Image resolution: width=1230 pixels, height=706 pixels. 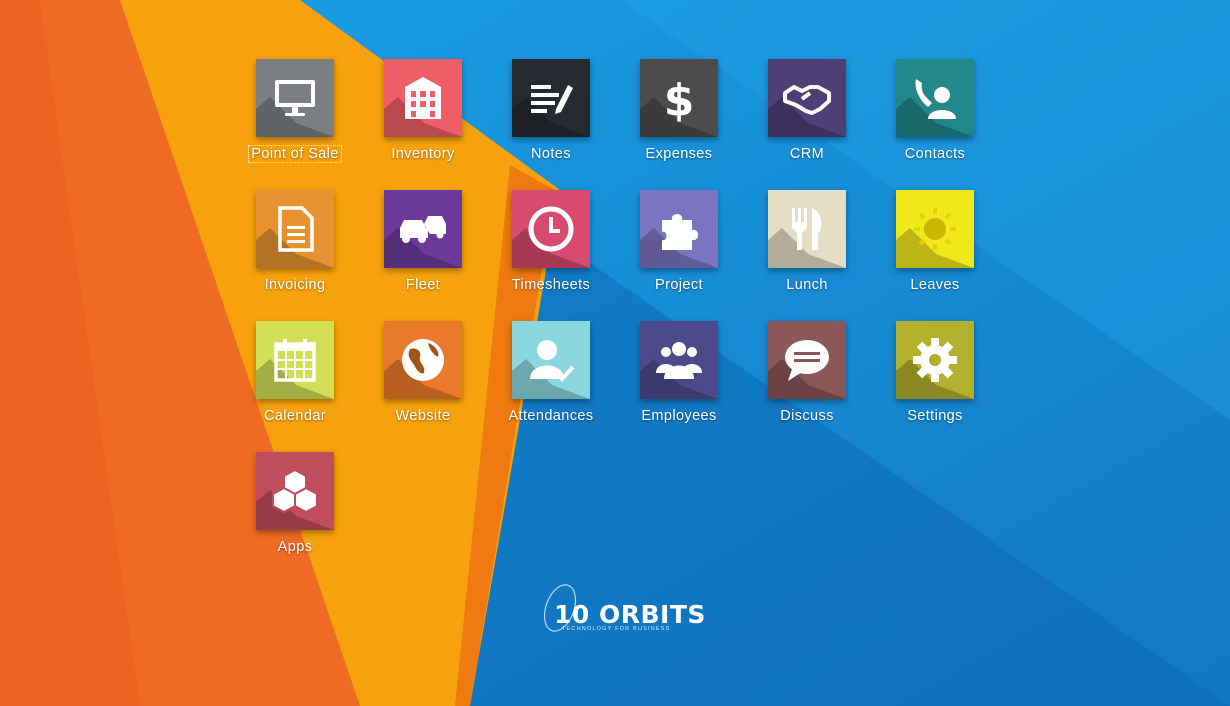 I want to click on app-label-text: Notes, so click(x=551, y=154).